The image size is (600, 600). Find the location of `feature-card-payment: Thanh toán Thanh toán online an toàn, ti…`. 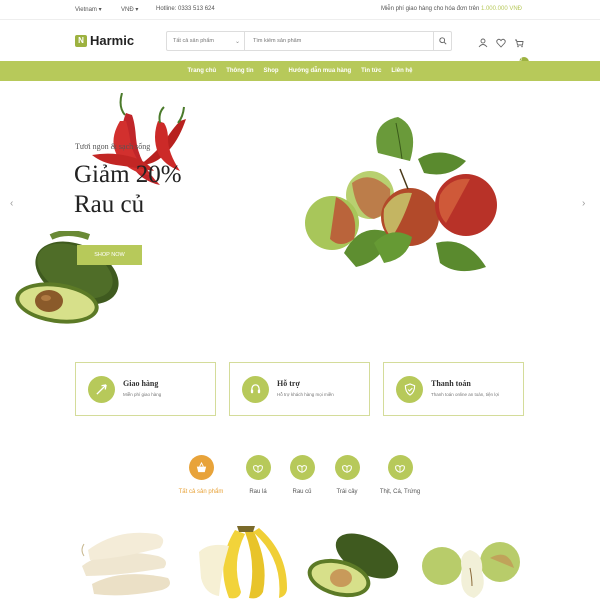

feature-card-payment: Thanh toán Thanh toán online an toàn, ti… is located at coordinates (453, 389).